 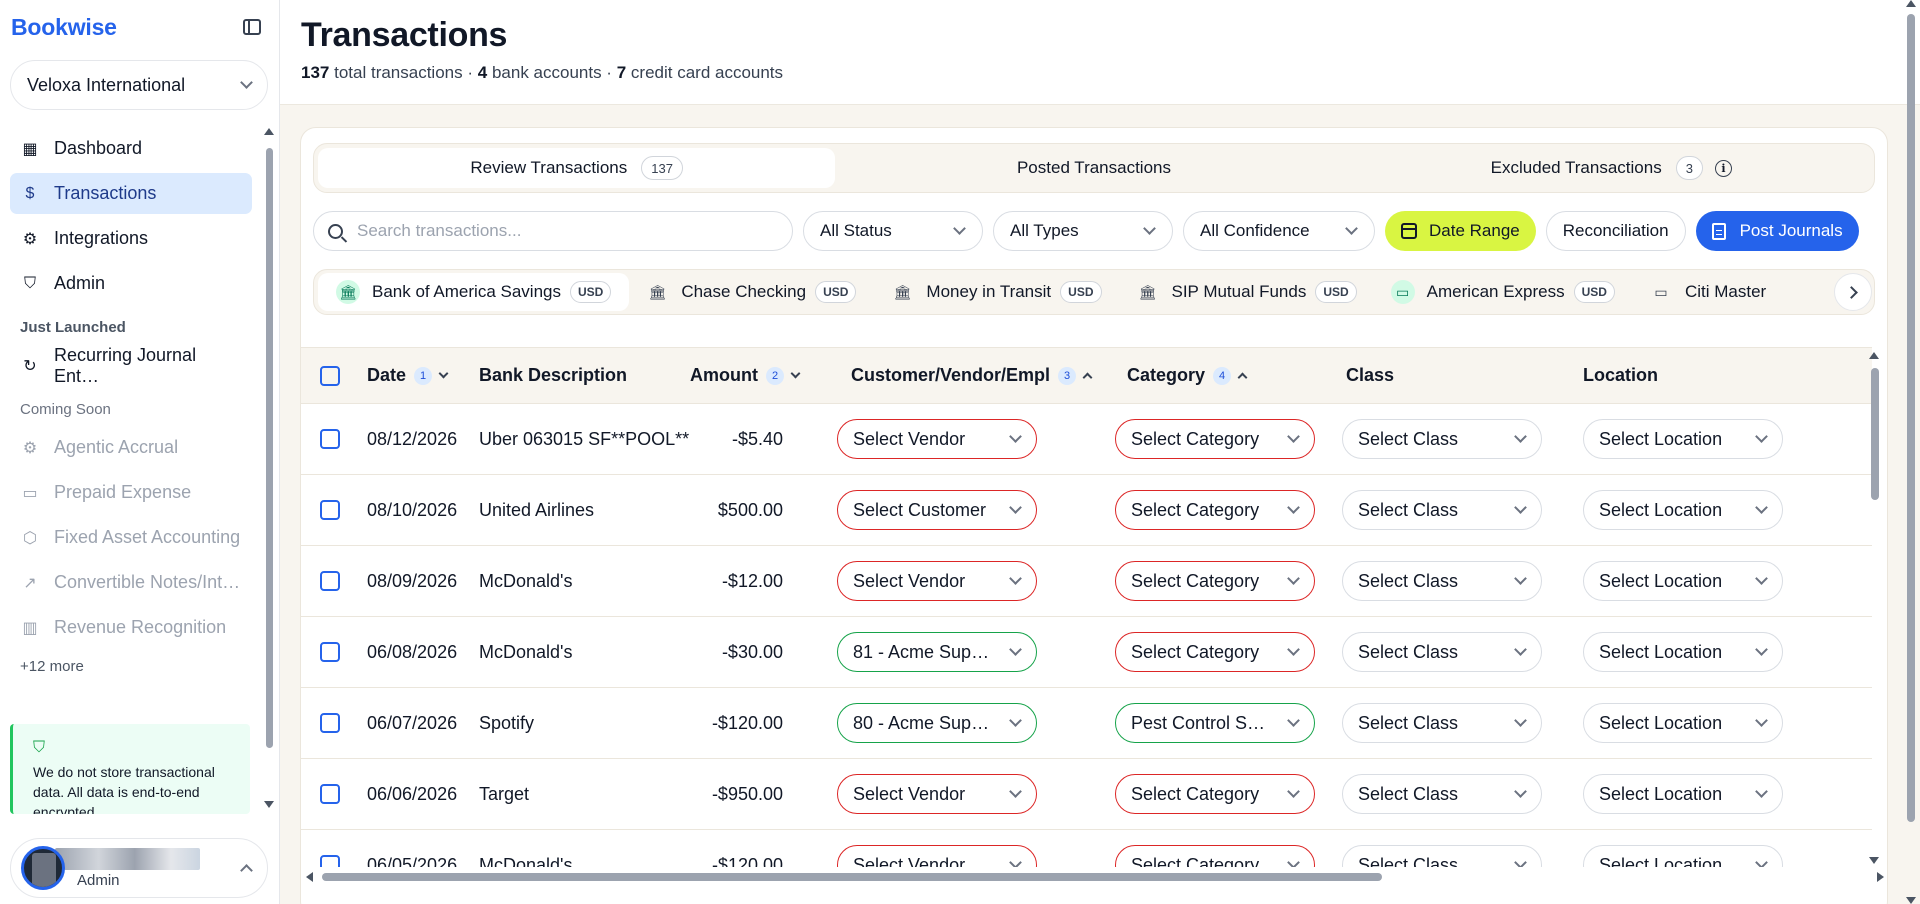 What do you see at coordinates (64, 27) in the screenshot?
I see `brand-logo: Bookwise` at bounding box center [64, 27].